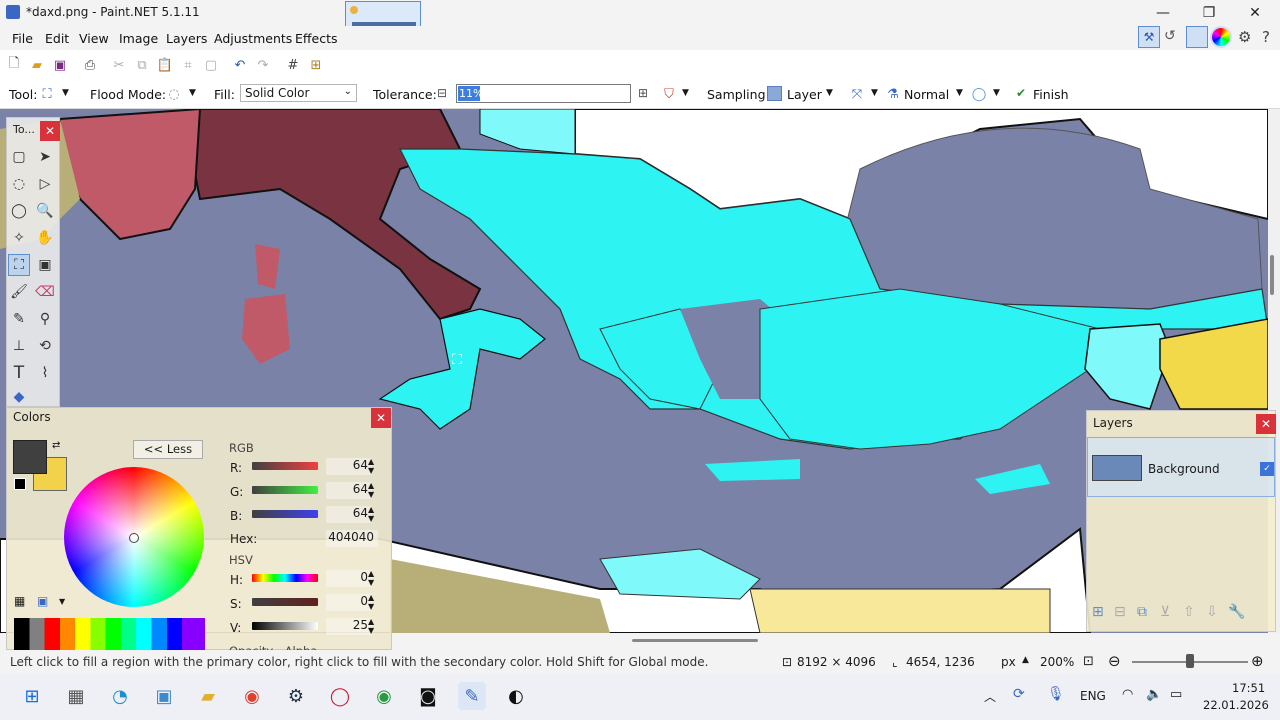 The height and width of the screenshot is (720, 1280). I want to click on ellipse-select-icon: ◯, so click(19, 211).